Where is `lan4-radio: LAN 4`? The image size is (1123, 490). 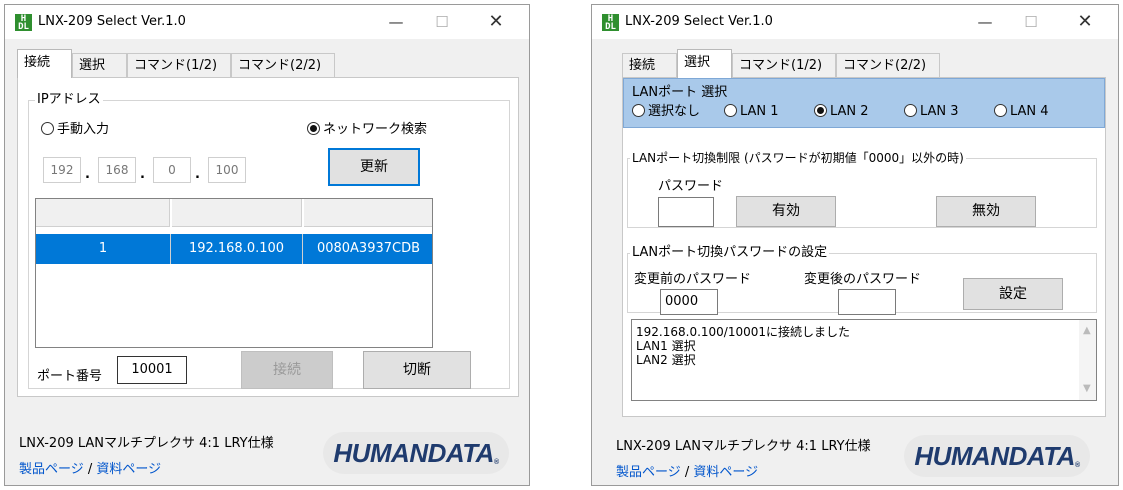
lan4-radio: LAN 4 is located at coordinates (1021, 112).